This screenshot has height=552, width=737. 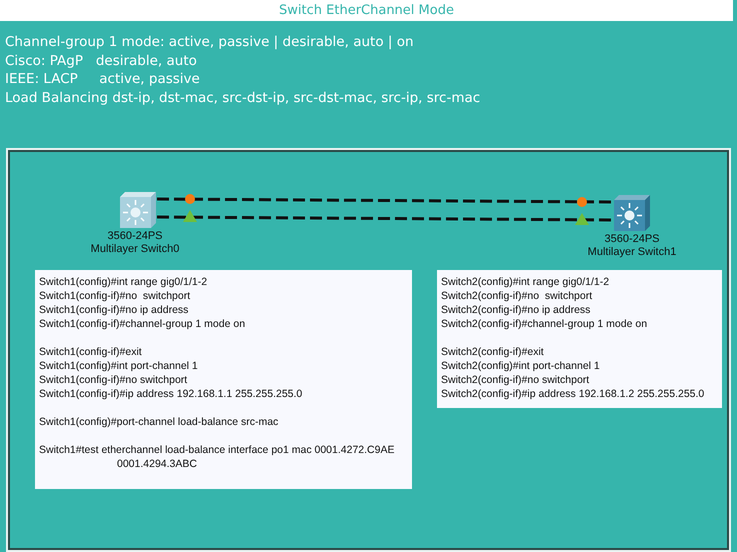 I want to click on note-line: IEEE: LACP active, passive, so click(x=103, y=79).